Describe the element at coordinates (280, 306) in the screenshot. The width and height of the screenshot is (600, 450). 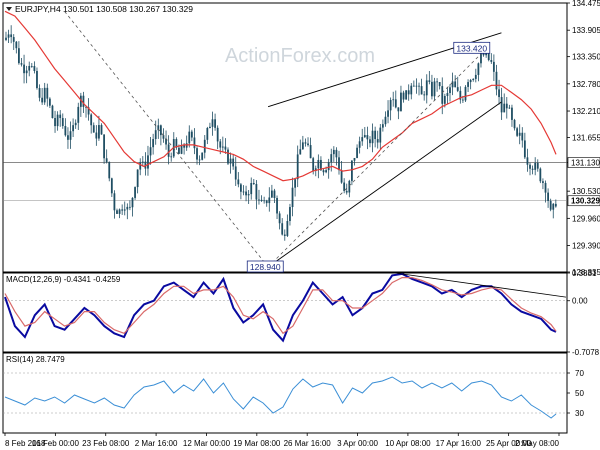
I see `macd-series-signal` at that location.